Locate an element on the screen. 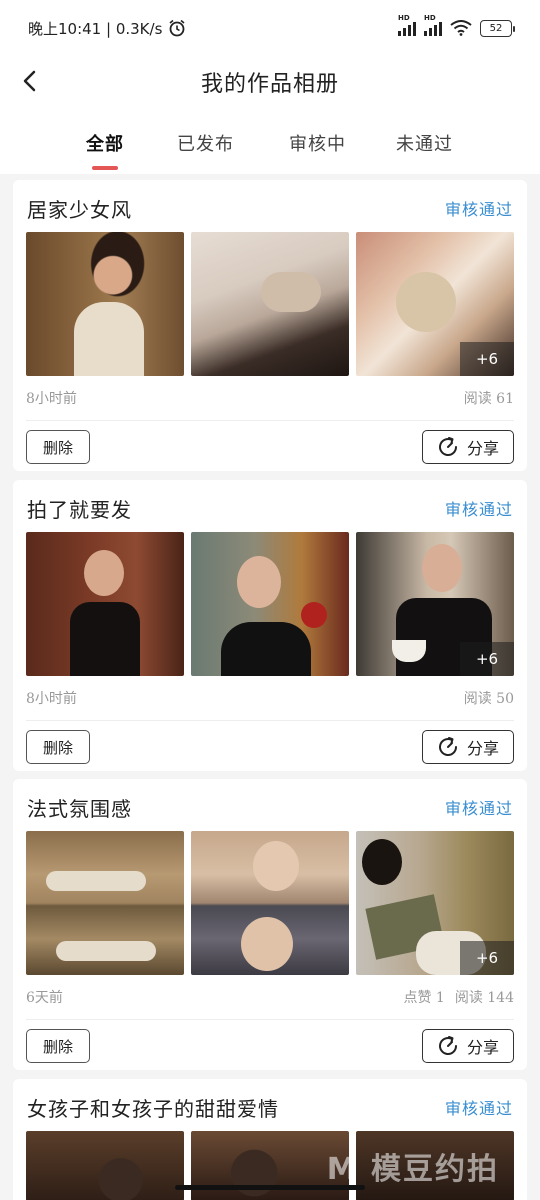  status-bar: 晚上10:41 | 0.3K/s HD HD 52 is located at coordinates (270, 28).